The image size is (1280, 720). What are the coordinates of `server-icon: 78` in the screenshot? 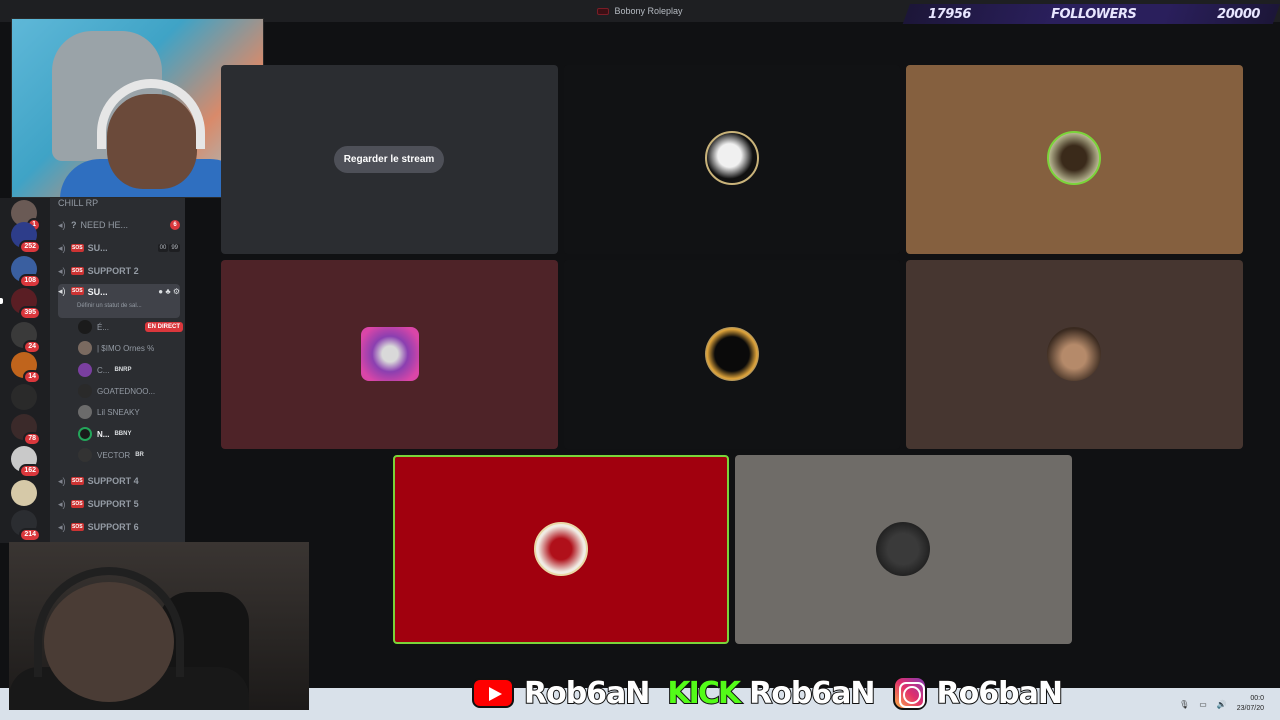 It's located at (26, 430).